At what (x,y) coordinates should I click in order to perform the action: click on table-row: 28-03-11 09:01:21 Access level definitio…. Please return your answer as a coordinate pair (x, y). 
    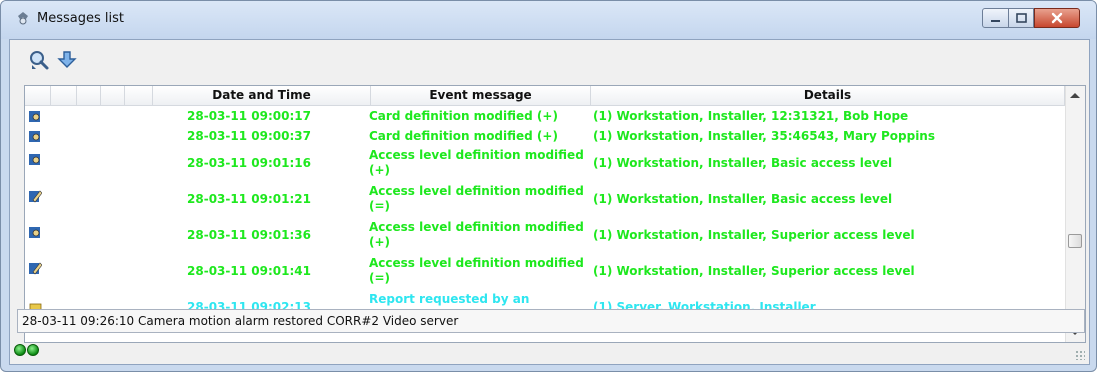
    Looking at the image, I should click on (545, 200).